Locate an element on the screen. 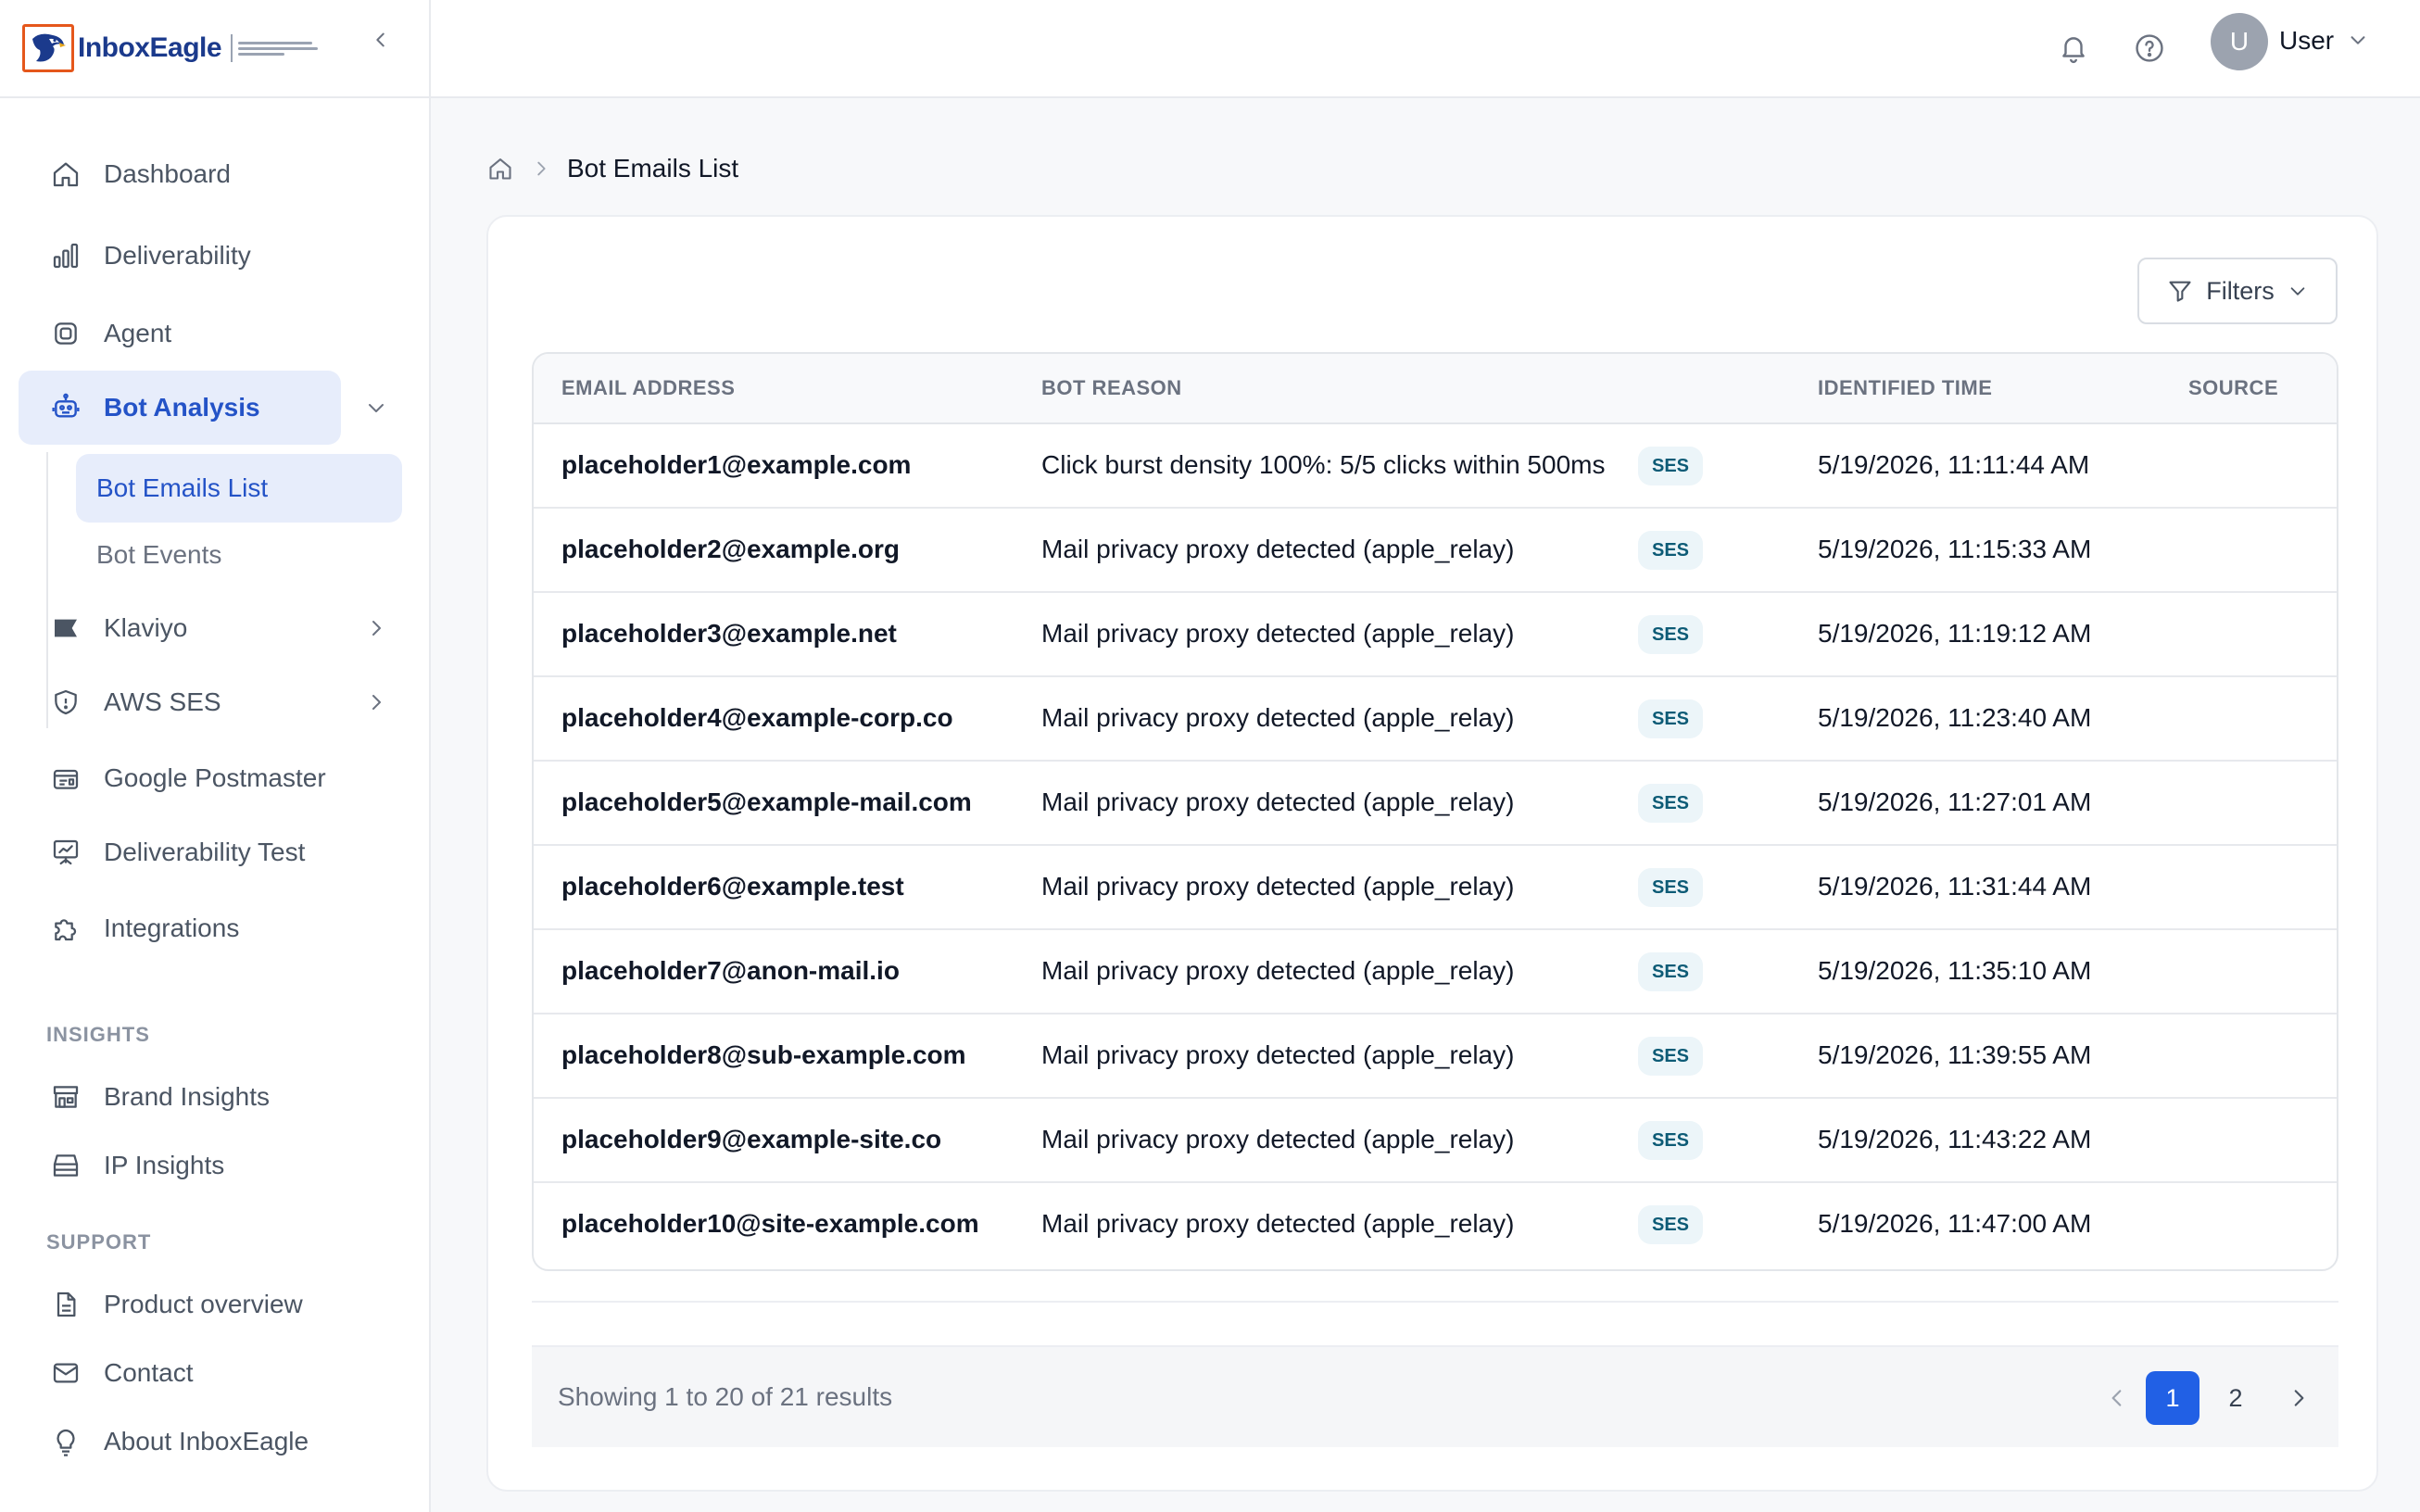  identified-time-cell: 5/19/2026, 11:39:55 AM is located at coordinates (1955, 1054).